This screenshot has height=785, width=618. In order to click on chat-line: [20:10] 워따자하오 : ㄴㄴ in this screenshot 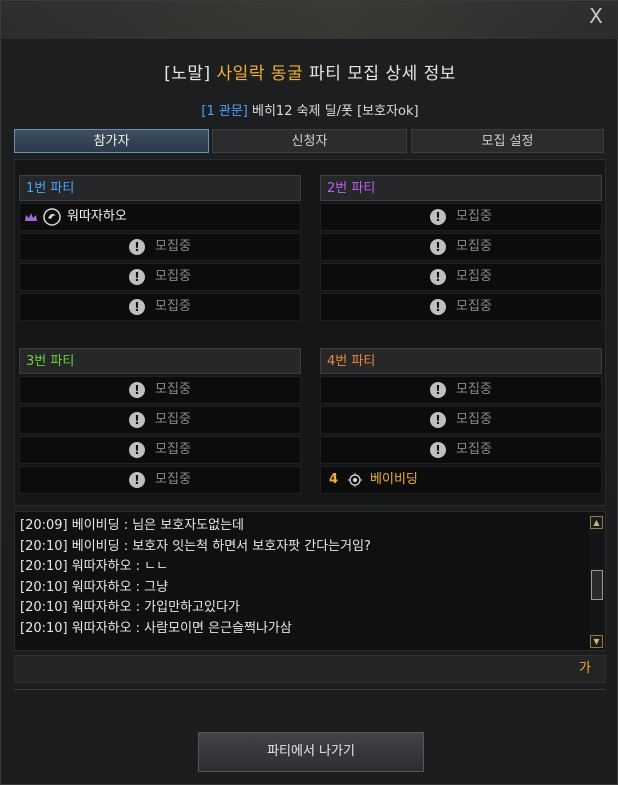, I will do `click(94, 566)`.